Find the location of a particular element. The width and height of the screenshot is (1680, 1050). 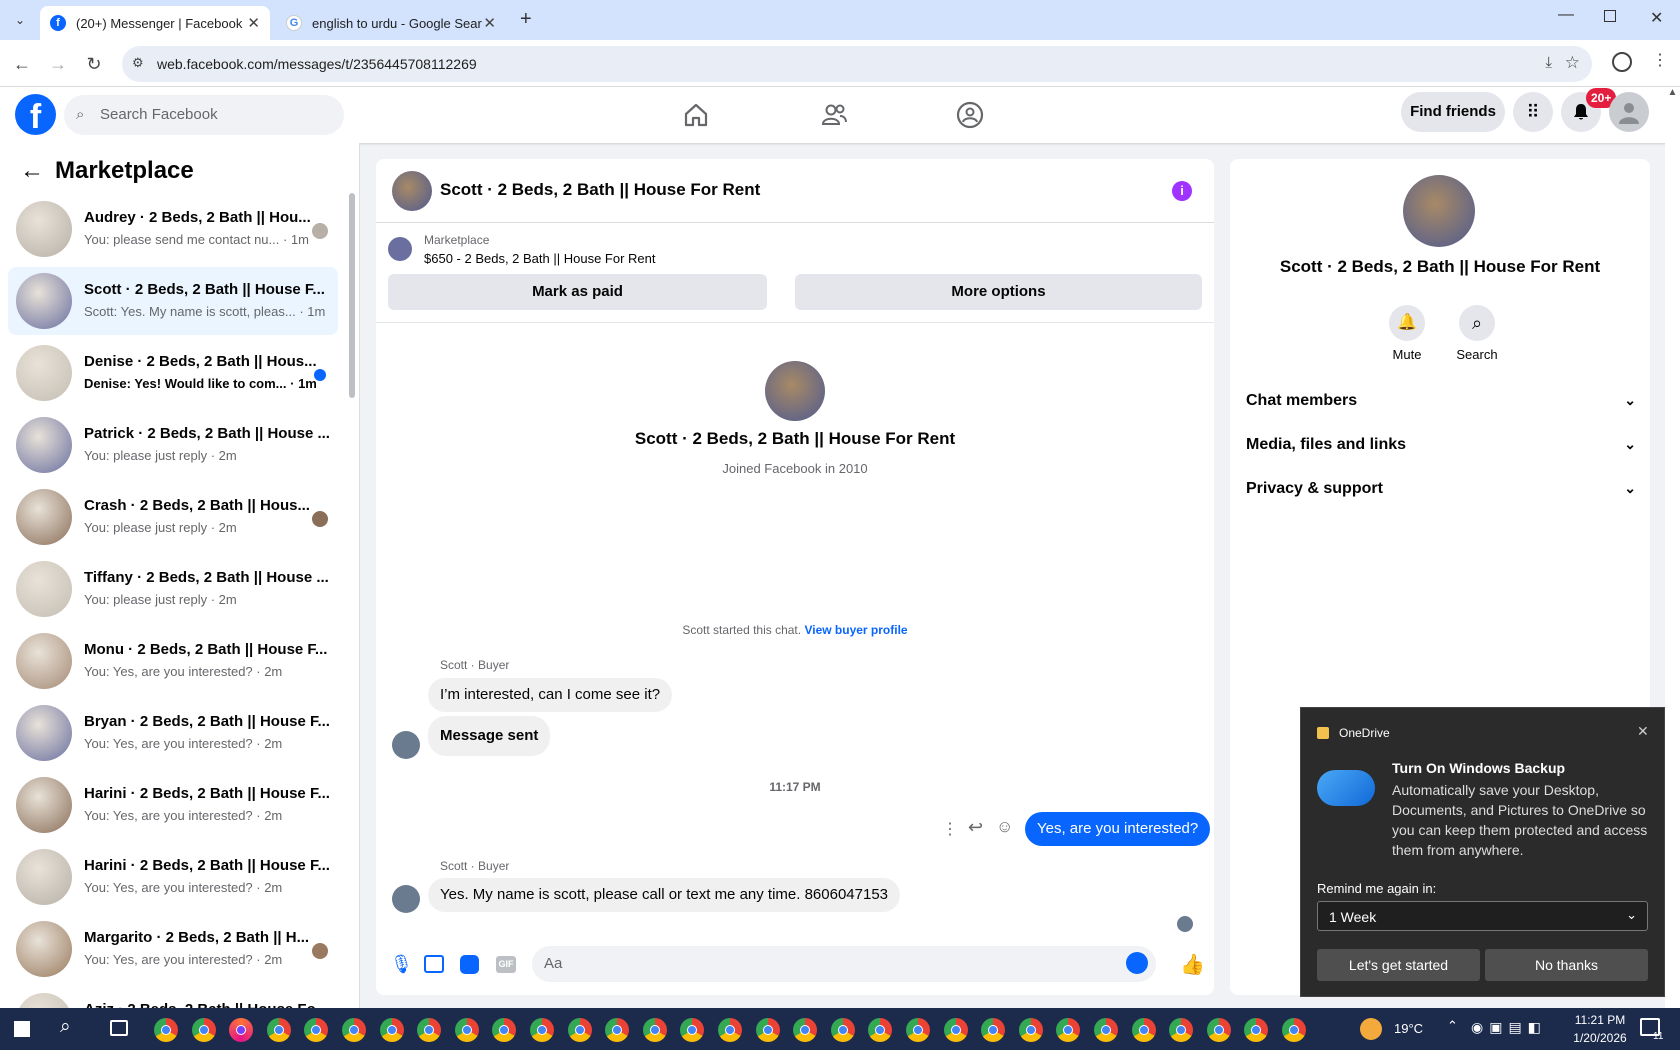

search-button: ⌕ Search is located at coordinates (1477, 333).